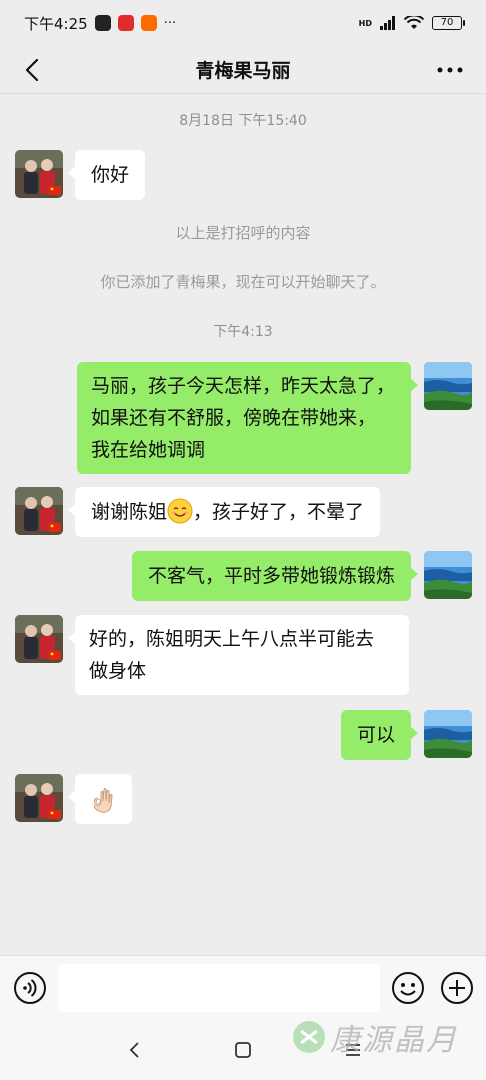 This screenshot has width=486, height=1080. Describe the element at coordinates (56, 23) in the screenshot. I see `status-time: 下午4:25` at that location.